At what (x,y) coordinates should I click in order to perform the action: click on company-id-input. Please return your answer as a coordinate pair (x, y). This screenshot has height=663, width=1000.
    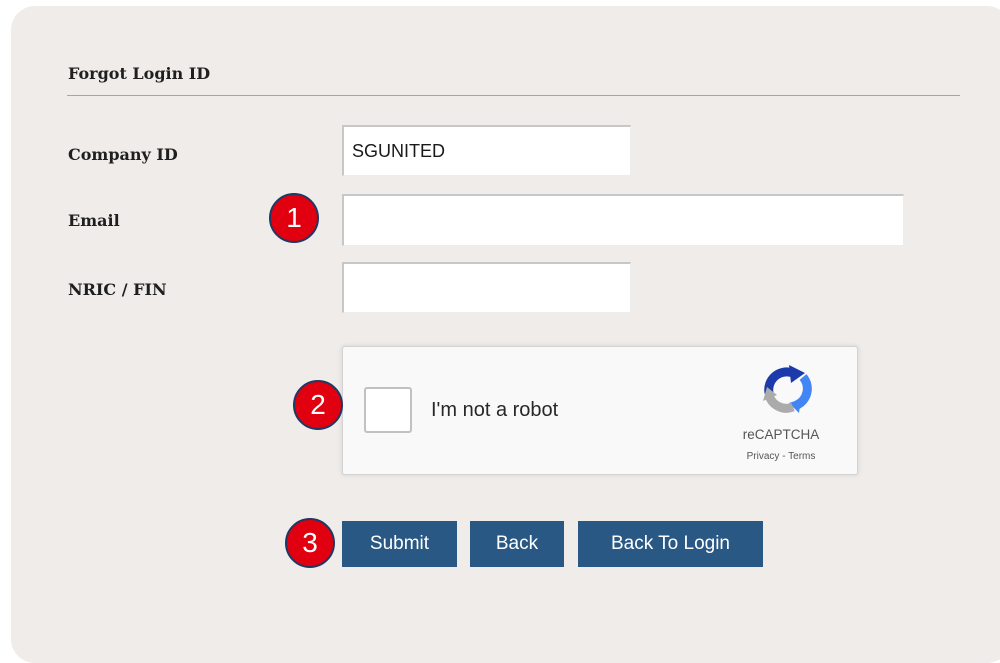
    Looking at the image, I should click on (486, 150).